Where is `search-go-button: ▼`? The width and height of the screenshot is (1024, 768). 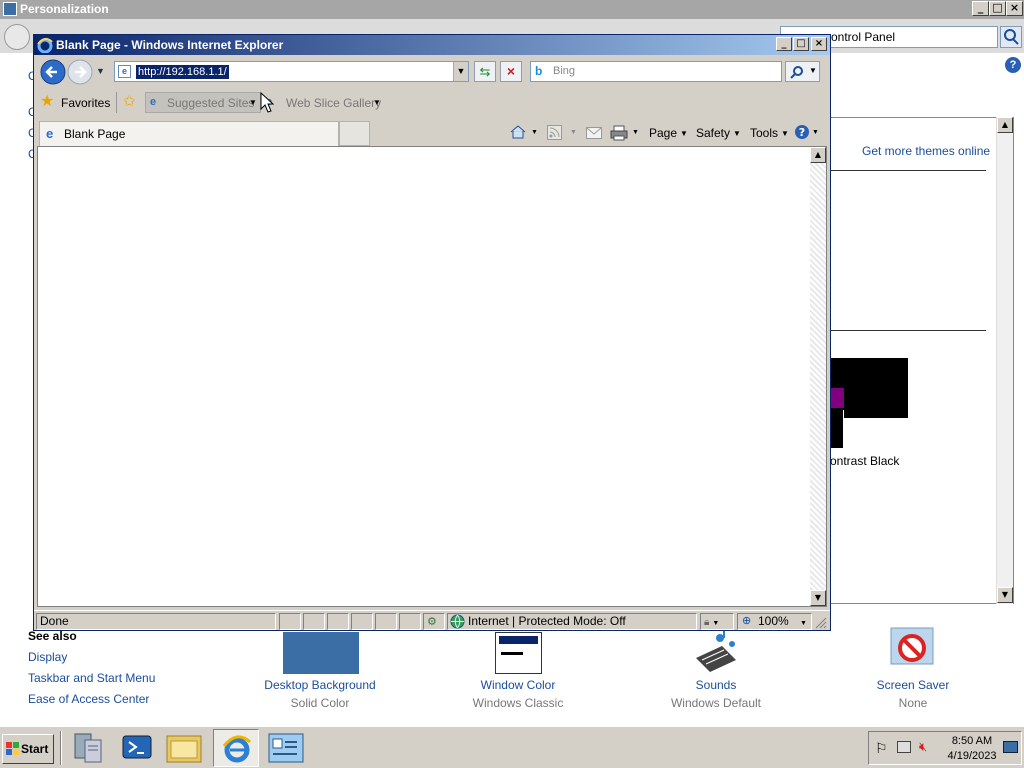
search-go-button: ▼ is located at coordinates (802, 71).